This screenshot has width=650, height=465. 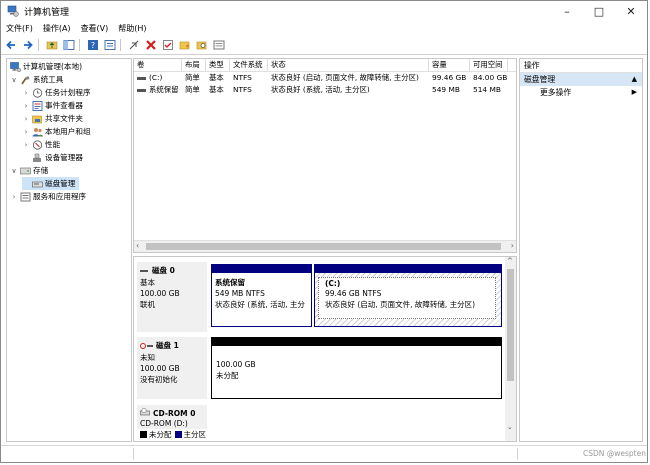 What do you see at coordinates (218, 65) in the screenshot?
I see `column-header-type: 类型` at bounding box center [218, 65].